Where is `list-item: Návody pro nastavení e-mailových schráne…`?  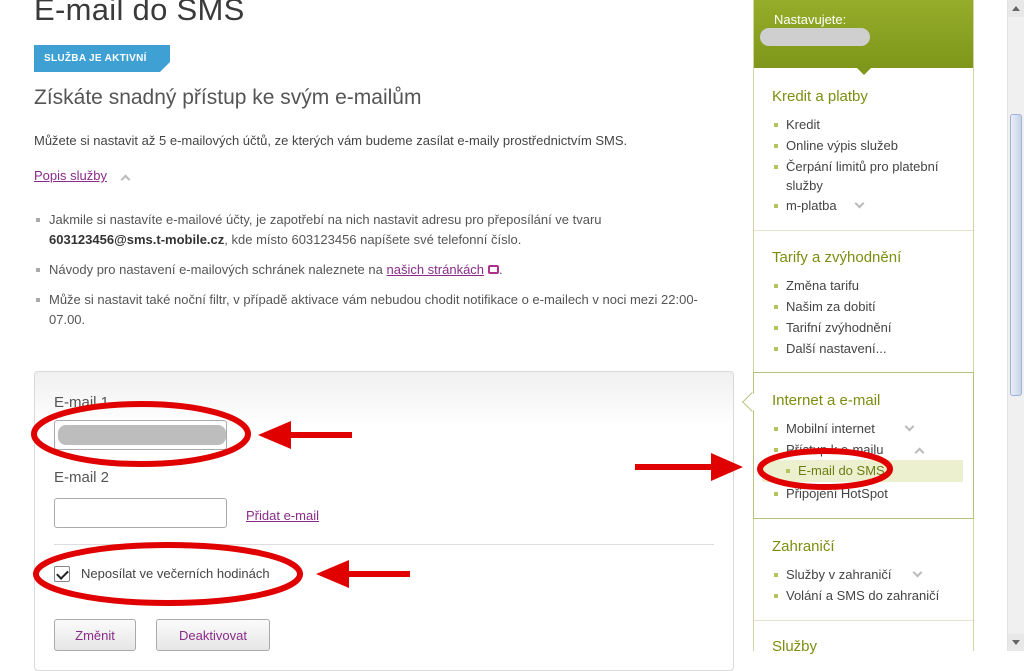
list-item: Návody pro nastavení e-mailových schráne… is located at coordinates (384, 270).